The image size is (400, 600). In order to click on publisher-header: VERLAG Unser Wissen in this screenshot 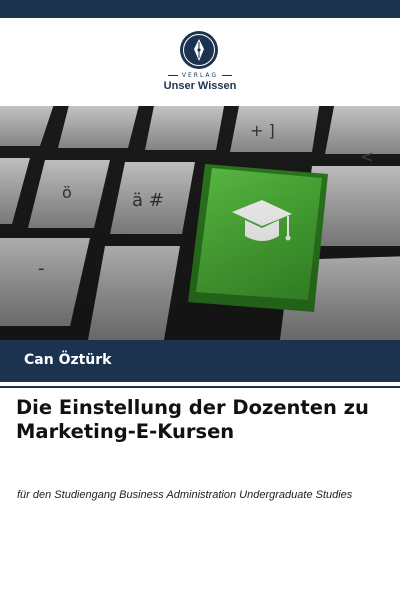, I will do `click(200, 62)`.